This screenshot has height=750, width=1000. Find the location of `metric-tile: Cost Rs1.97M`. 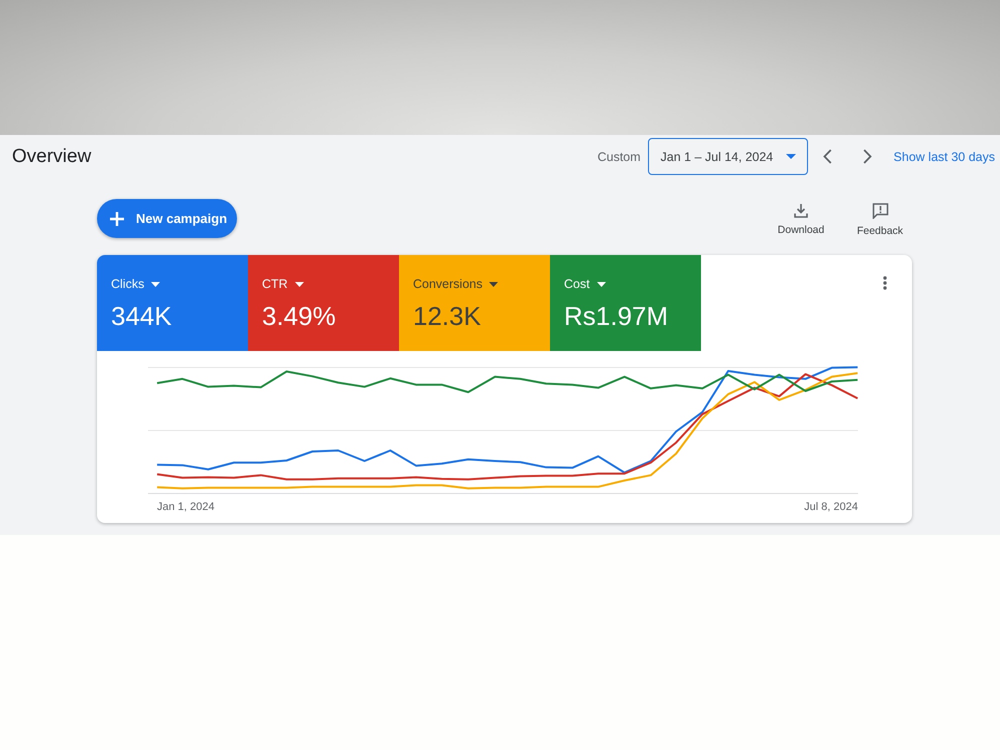

metric-tile: Cost Rs1.97M is located at coordinates (625, 303).